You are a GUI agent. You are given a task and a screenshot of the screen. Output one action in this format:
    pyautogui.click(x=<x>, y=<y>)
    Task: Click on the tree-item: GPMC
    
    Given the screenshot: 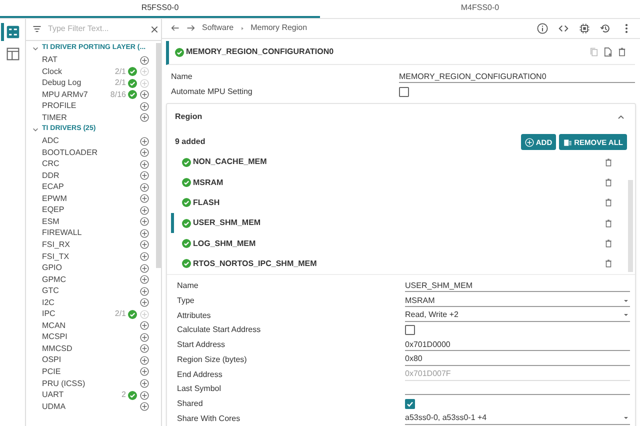 What is the action you would take?
    pyautogui.click(x=54, y=280)
    